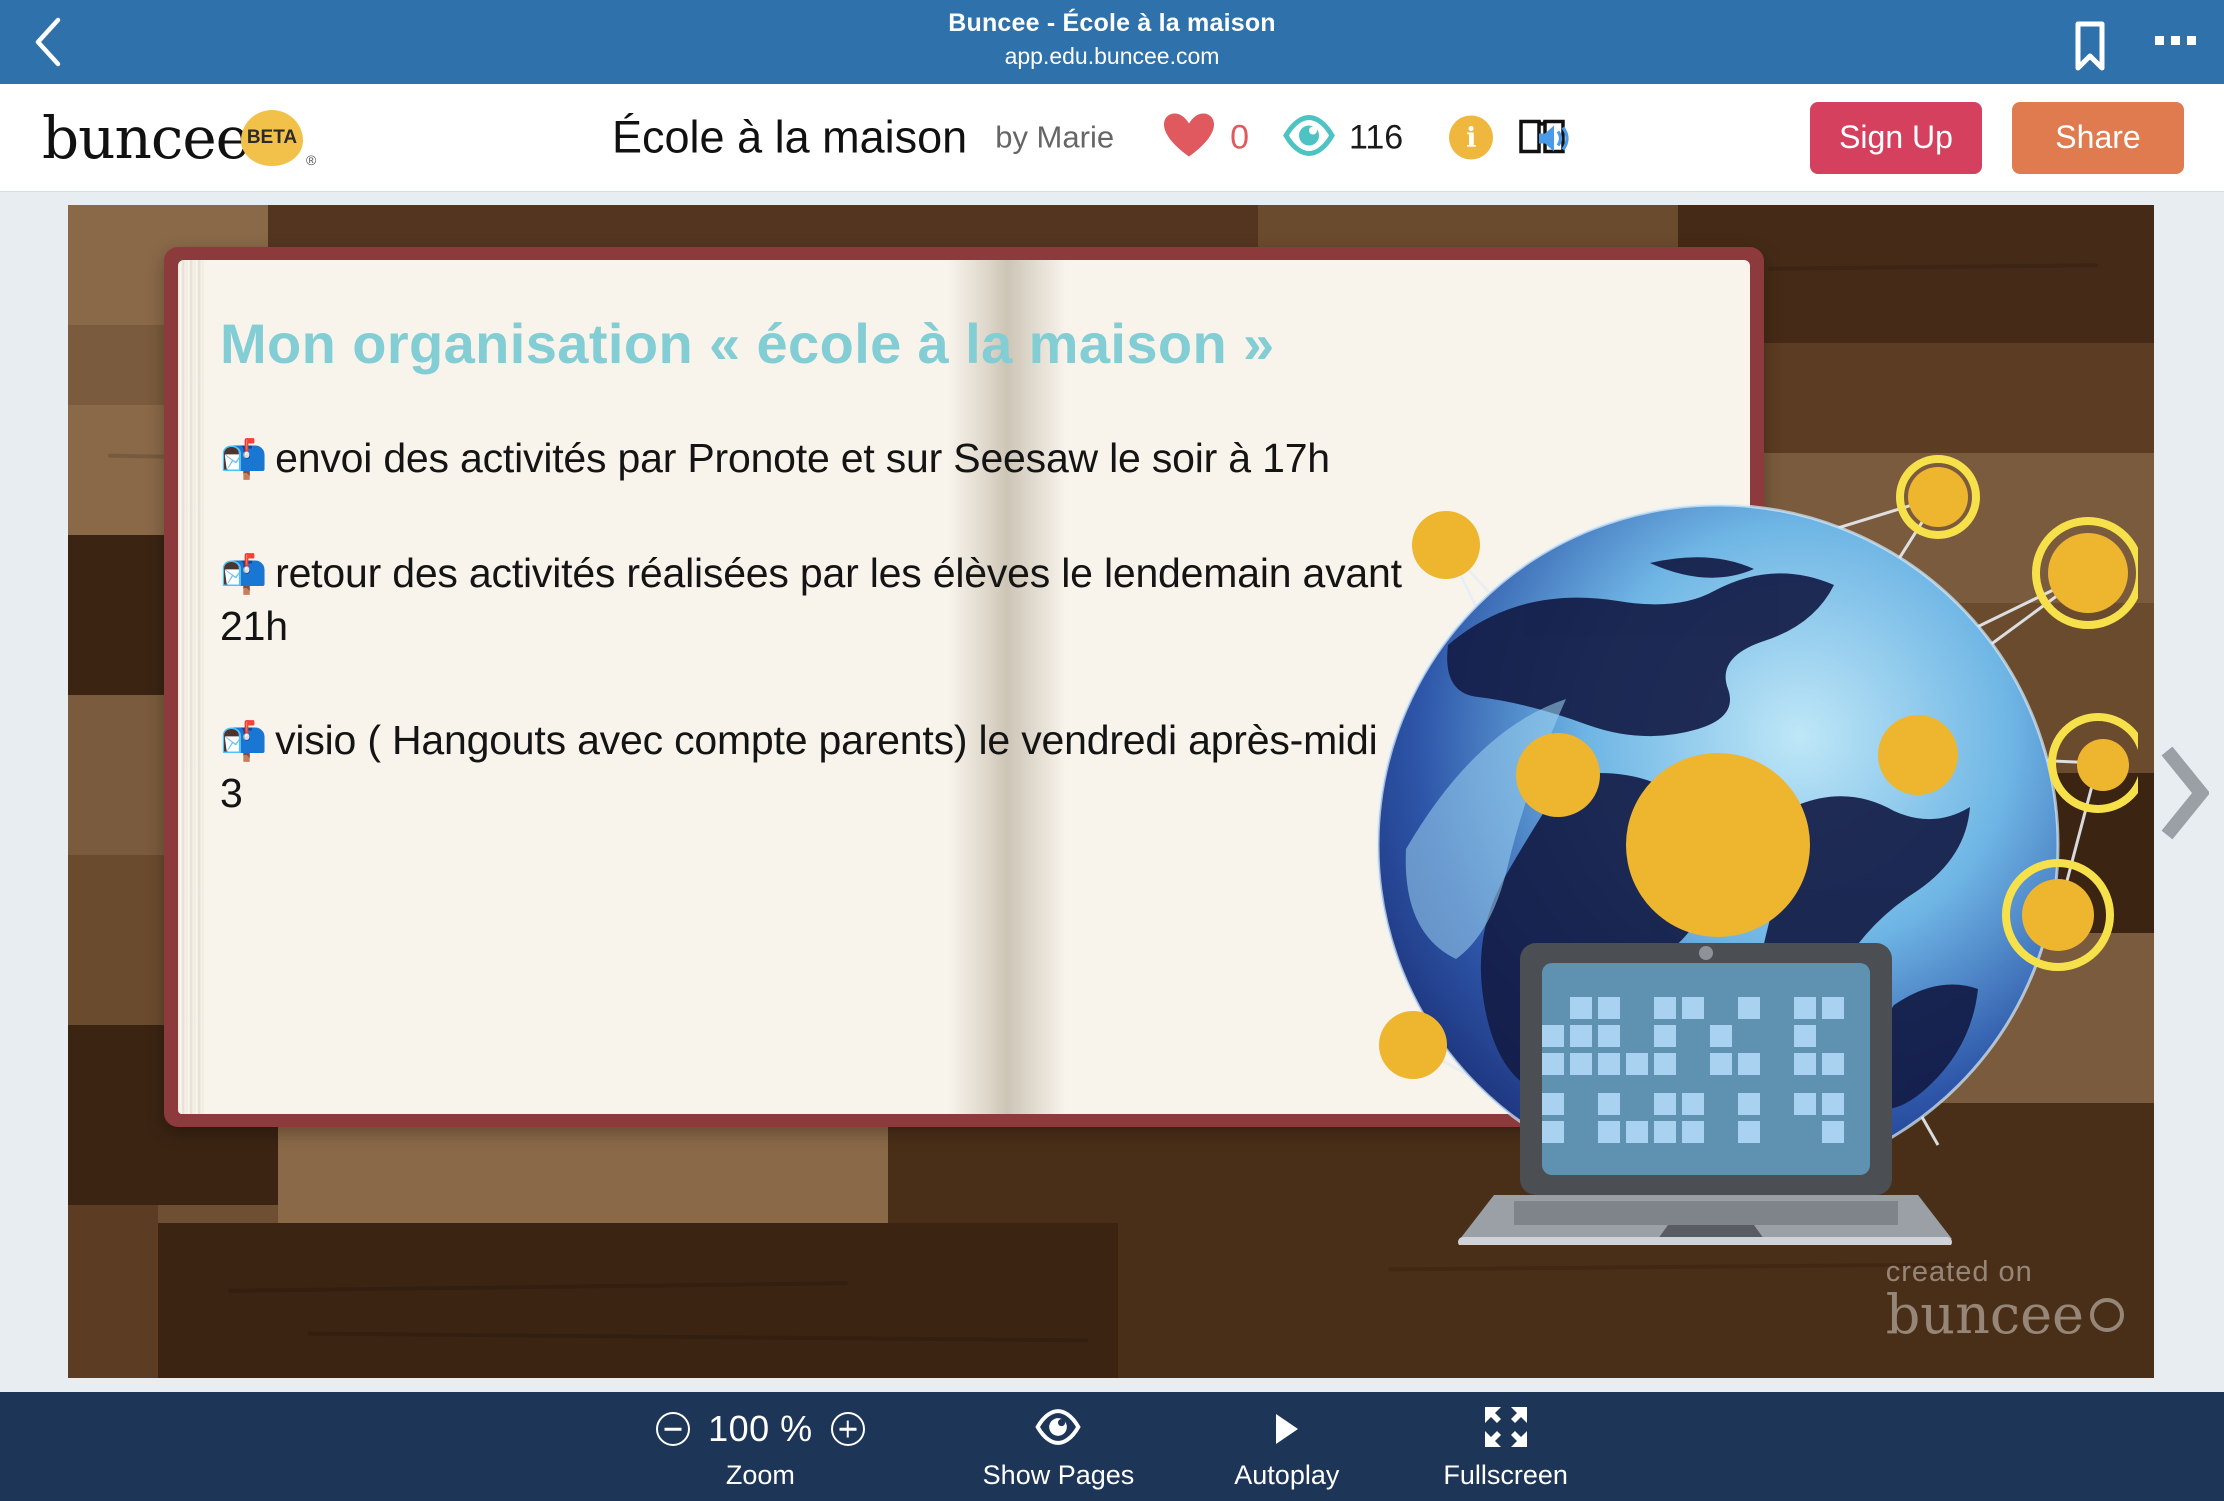  What do you see at coordinates (790, 137) in the screenshot?
I see `document-title: École à la maison` at bounding box center [790, 137].